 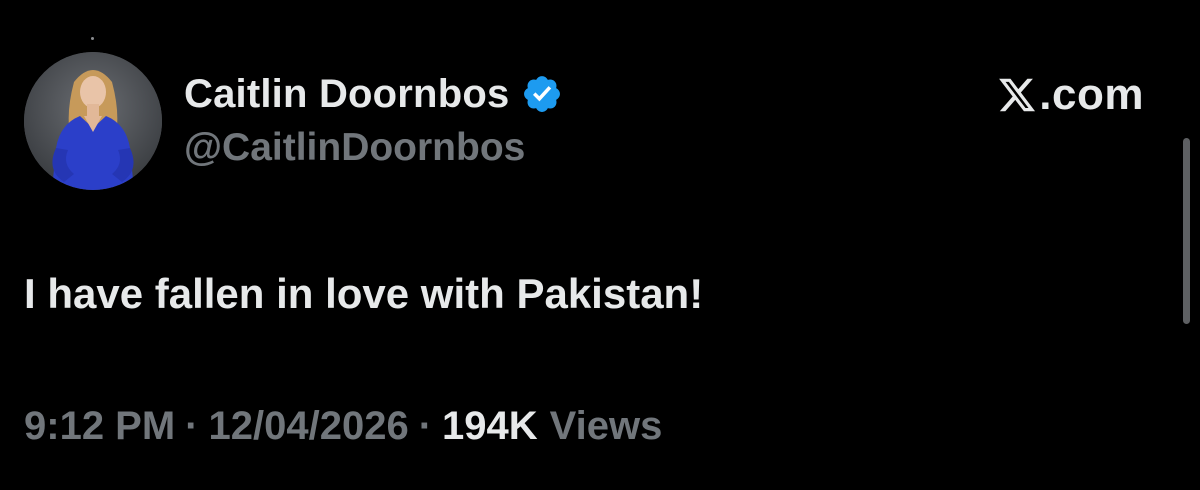 I want to click on views-count: 194K, so click(x=496, y=426).